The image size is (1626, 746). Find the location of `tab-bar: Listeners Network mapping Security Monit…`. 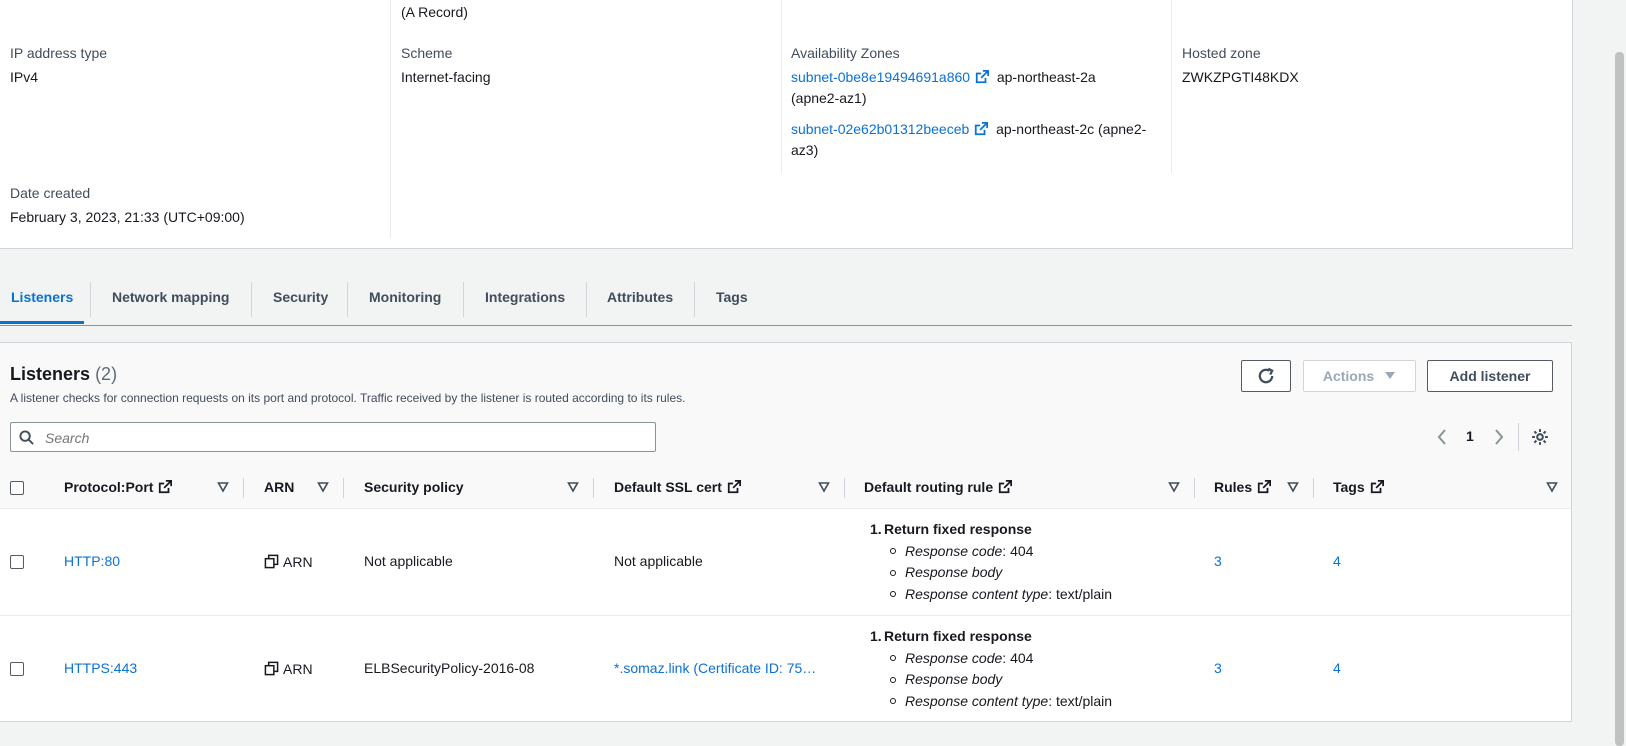

tab-bar: Listeners Network mapping Security Monit… is located at coordinates (786, 301).